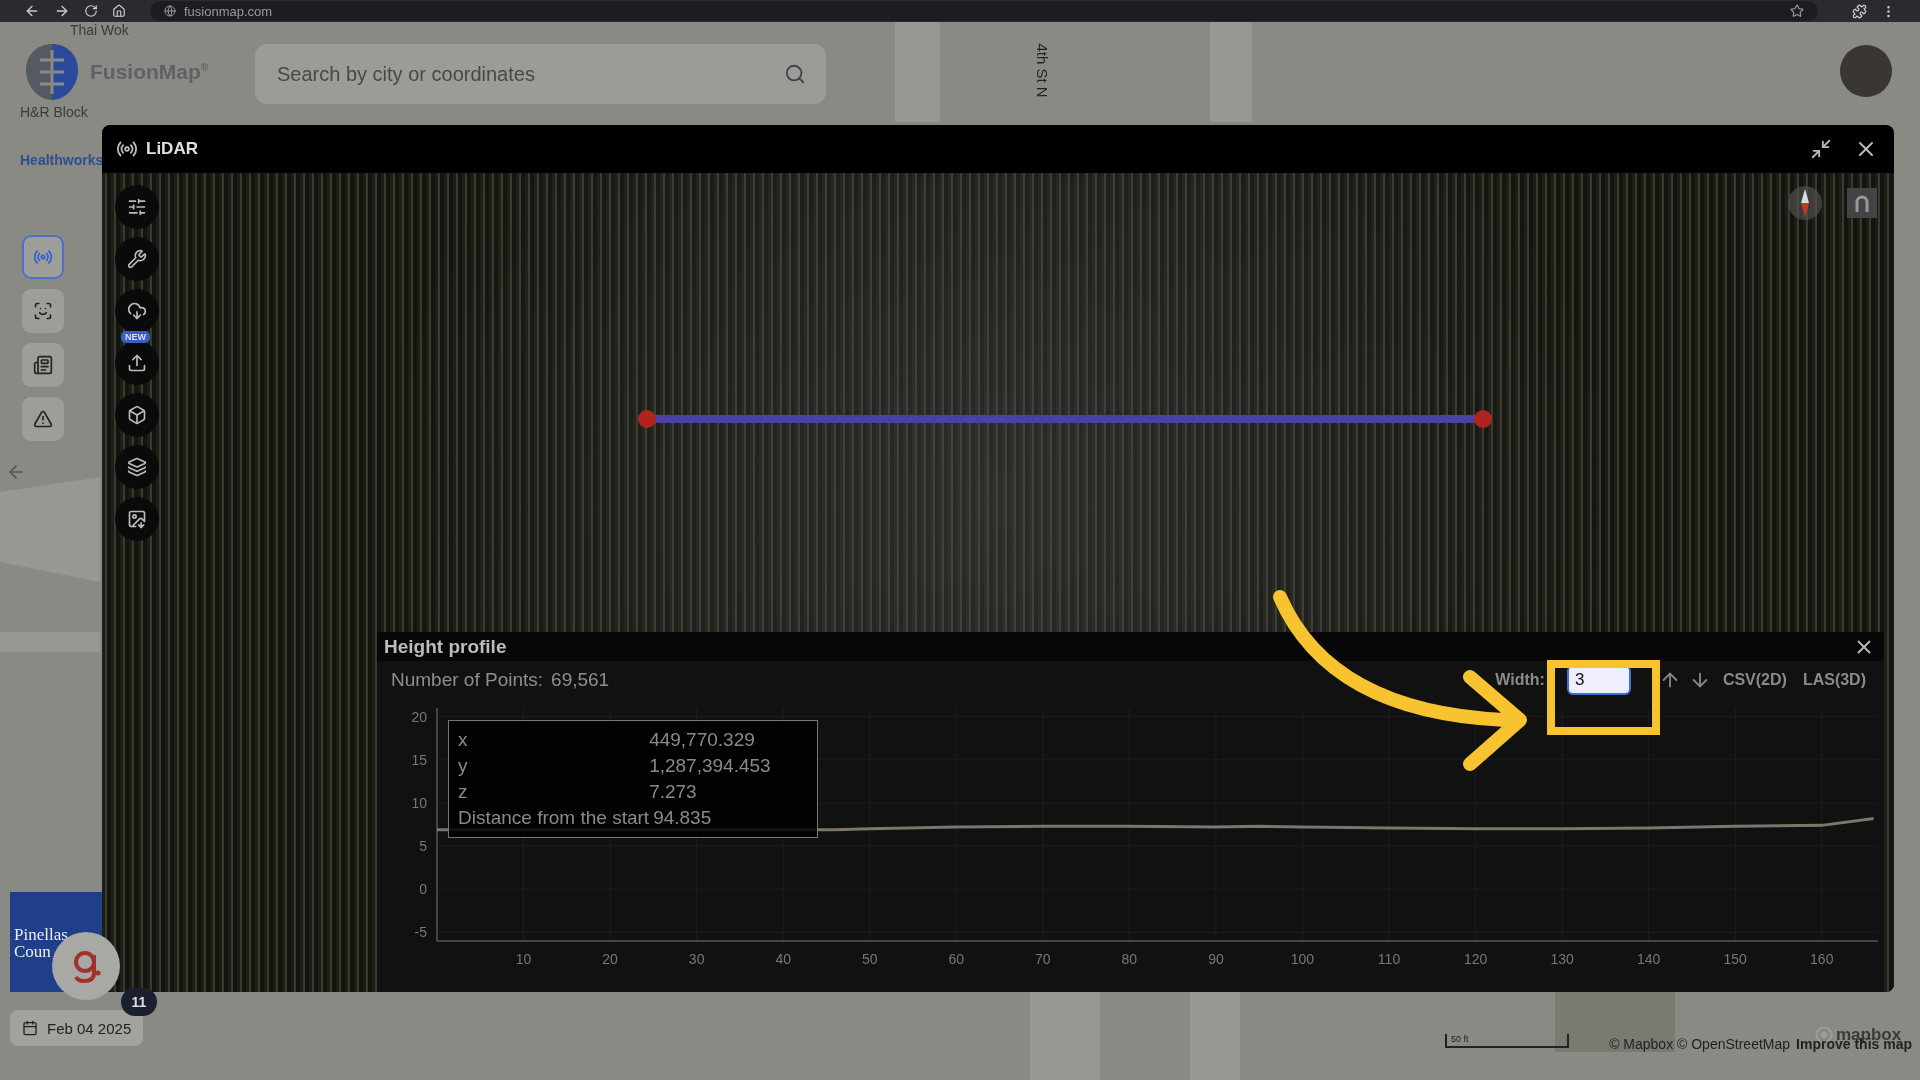  What do you see at coordinates (62, 160) in the screenshot?
I see `map-label: Healthworks` at bounding box center [62, 160].